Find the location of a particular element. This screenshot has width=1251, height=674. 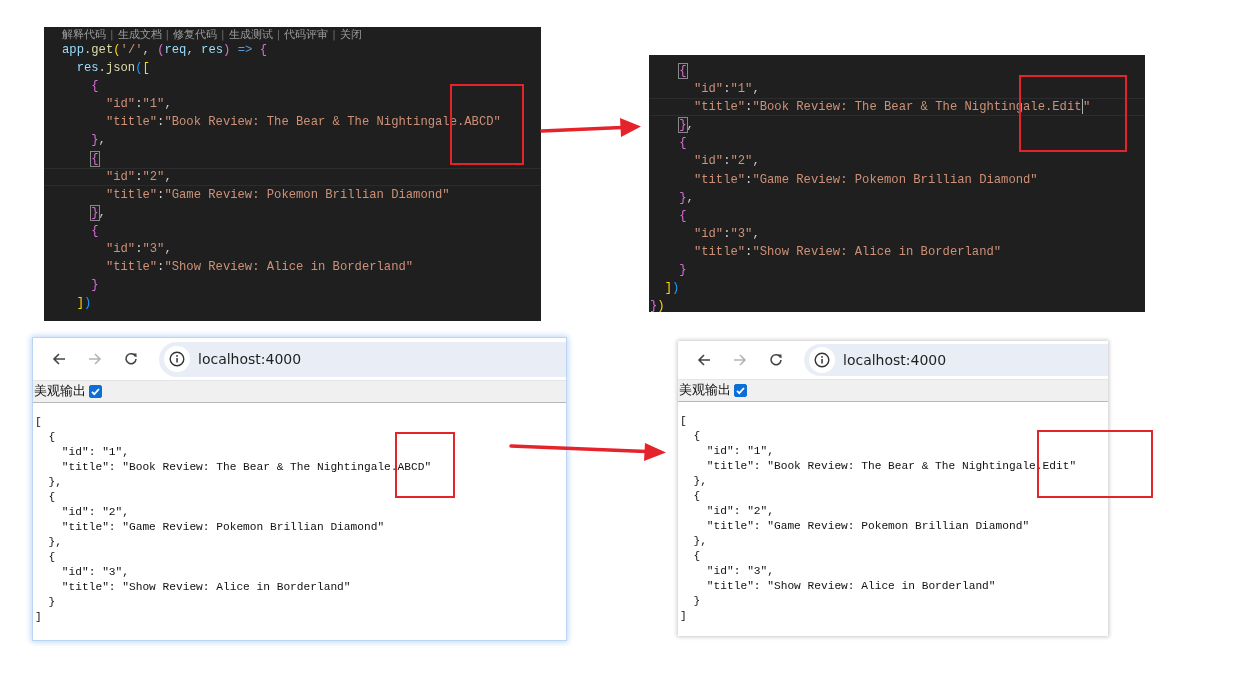

code-line: res.json([ is located at coordinates (112, 68).